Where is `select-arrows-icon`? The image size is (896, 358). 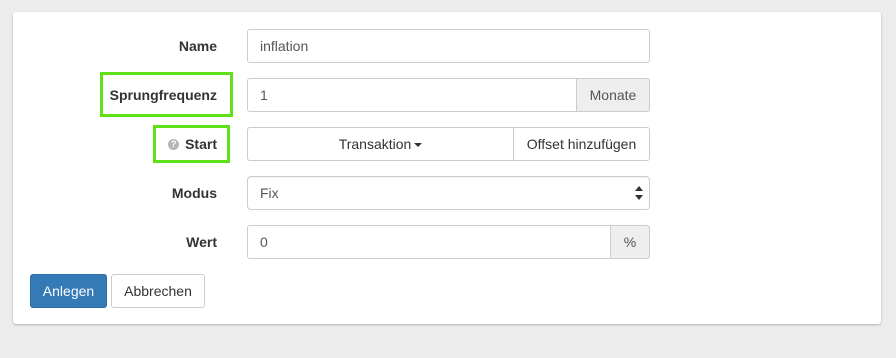
select-arrows-icon is located at coordinates (639, 193).